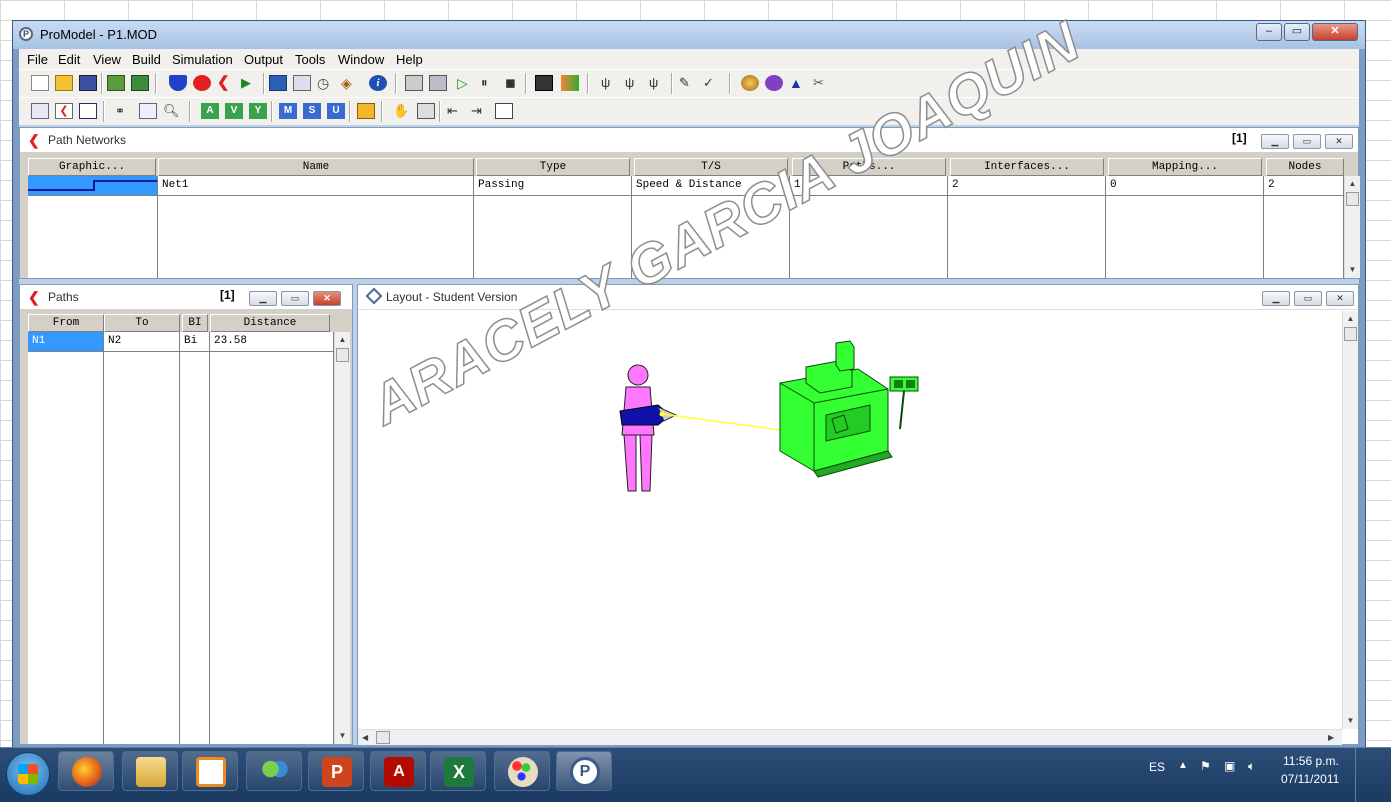 Image resolution: width=1391 pixels, height=802 pixels. What do you see at coordinates (662, 414) in the screenshot?
I see `path-node-n1` at bounding box center [662, 414].